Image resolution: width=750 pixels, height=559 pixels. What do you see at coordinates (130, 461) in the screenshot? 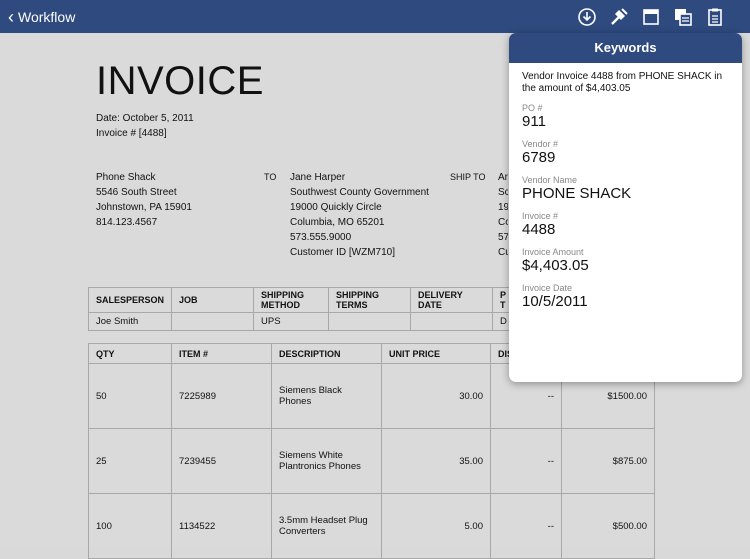
I see `qty-cell: 25` at bounding box center [130, 461].